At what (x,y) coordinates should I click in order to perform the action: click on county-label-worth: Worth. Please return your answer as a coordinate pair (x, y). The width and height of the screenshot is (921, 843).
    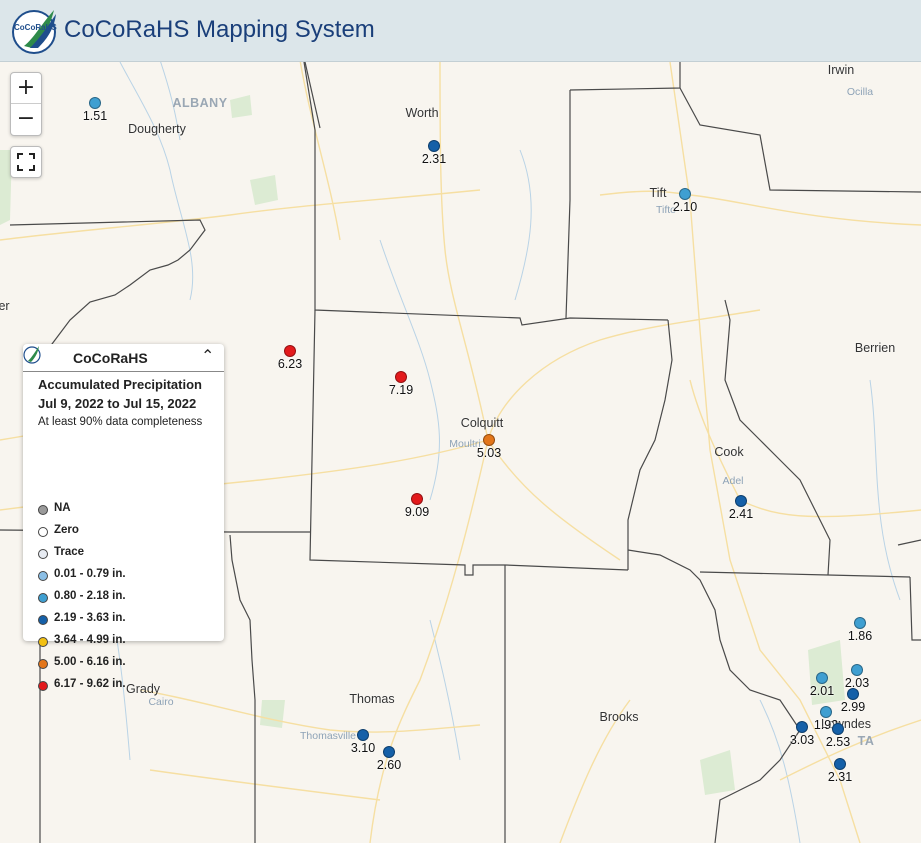
    Looking at the image, I should click on (422, 113).